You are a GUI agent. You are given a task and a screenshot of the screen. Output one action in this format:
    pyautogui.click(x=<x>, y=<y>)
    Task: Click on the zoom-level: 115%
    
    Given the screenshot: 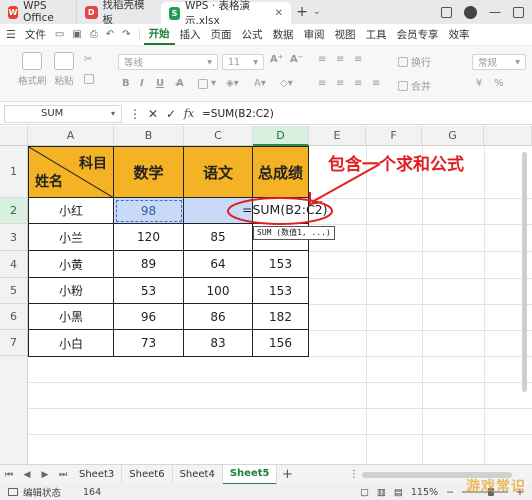 What is the action you would take?
    pyautogui.click(x=424, y=492)
    